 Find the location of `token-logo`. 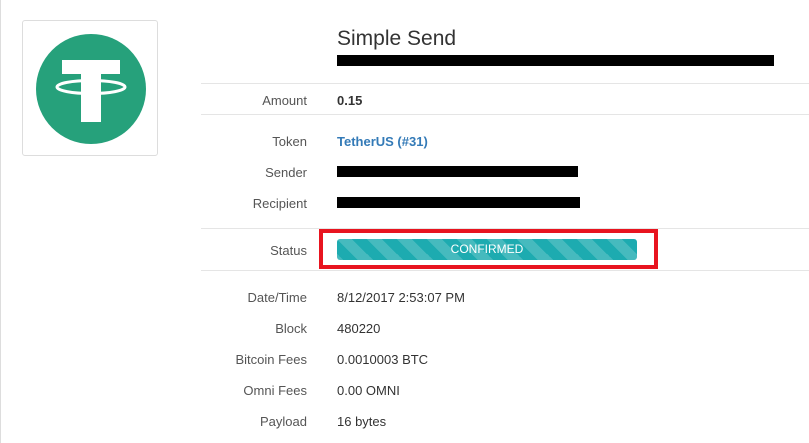

token-logo is located at coordinates (90, 88).